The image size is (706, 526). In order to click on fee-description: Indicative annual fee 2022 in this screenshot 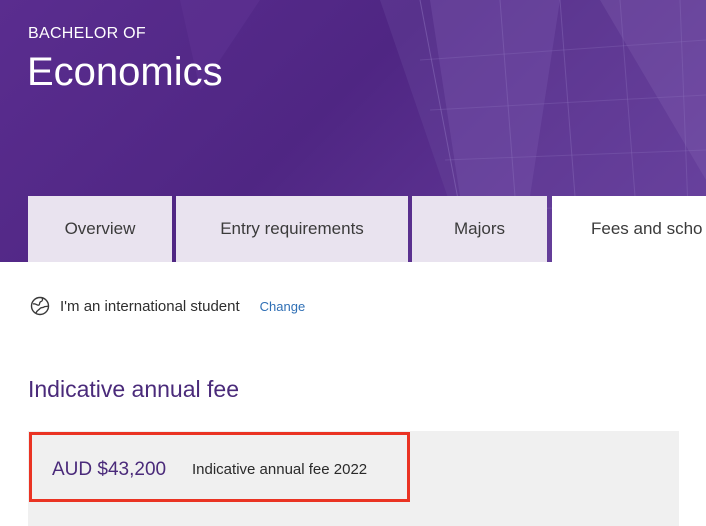, I will do `click(280, 469)`.